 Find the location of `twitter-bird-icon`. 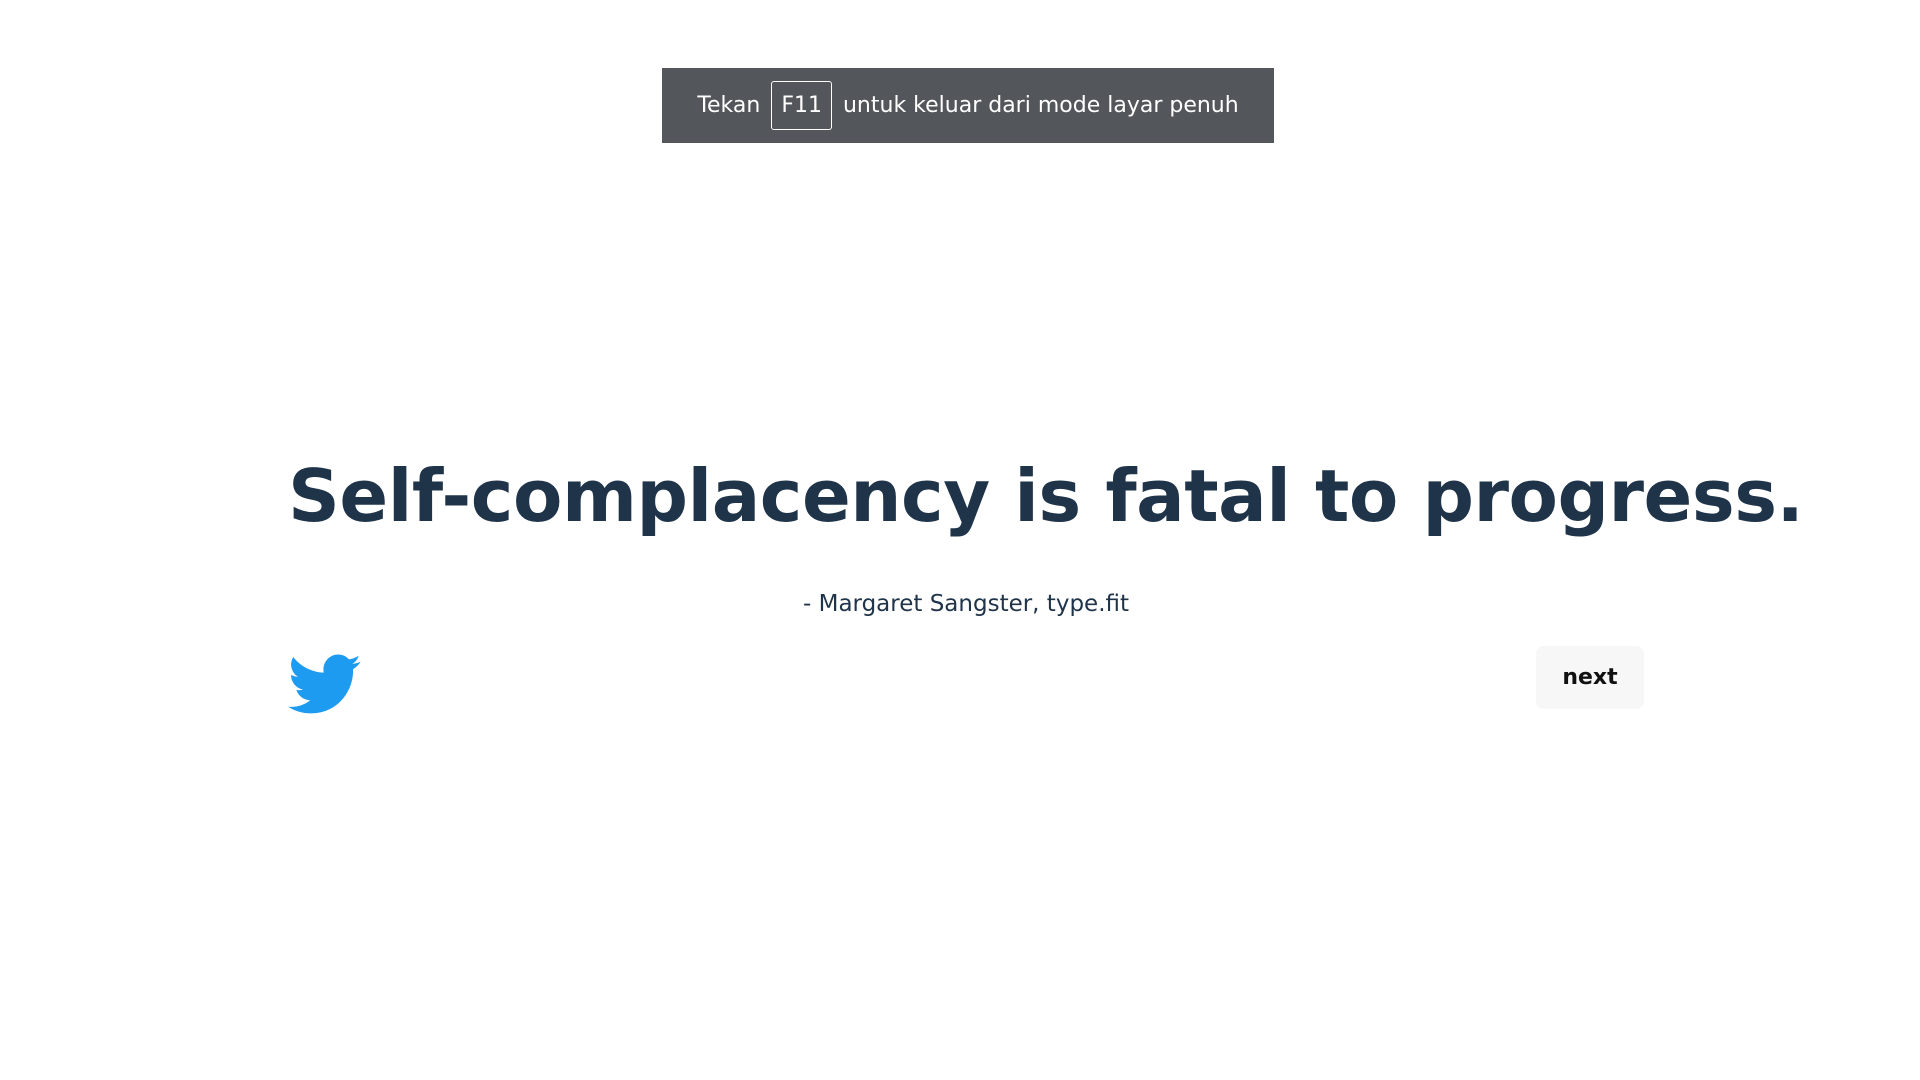

twitter-bird-icon is located at coordinates (324, 684).